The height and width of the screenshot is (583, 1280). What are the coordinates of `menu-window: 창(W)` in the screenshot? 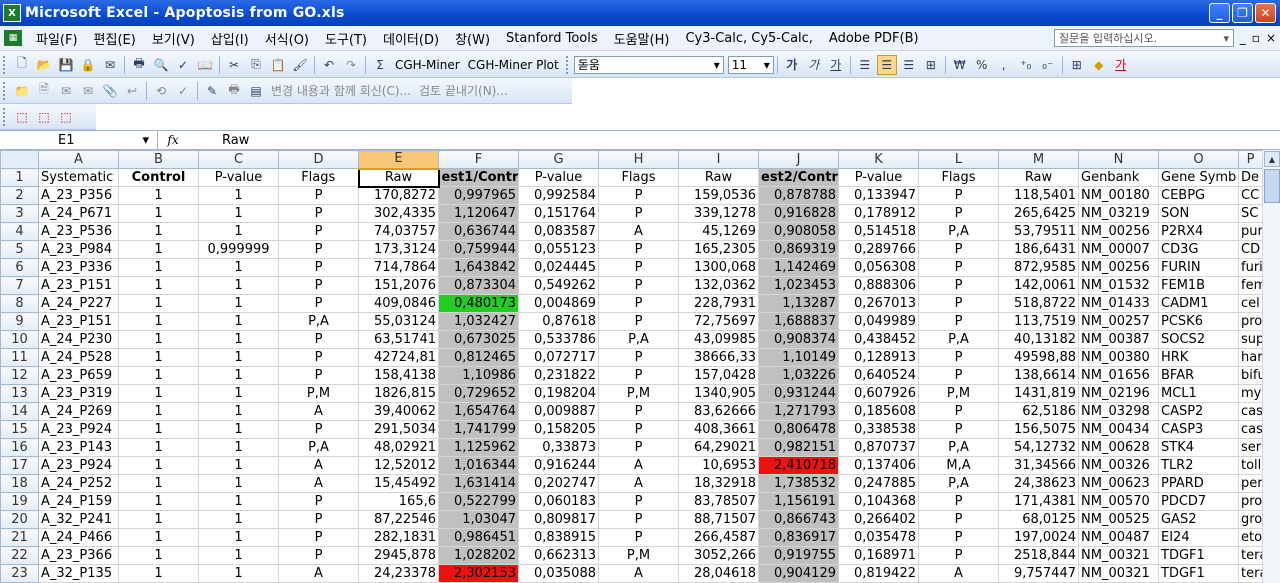 It's located at (472, 38).